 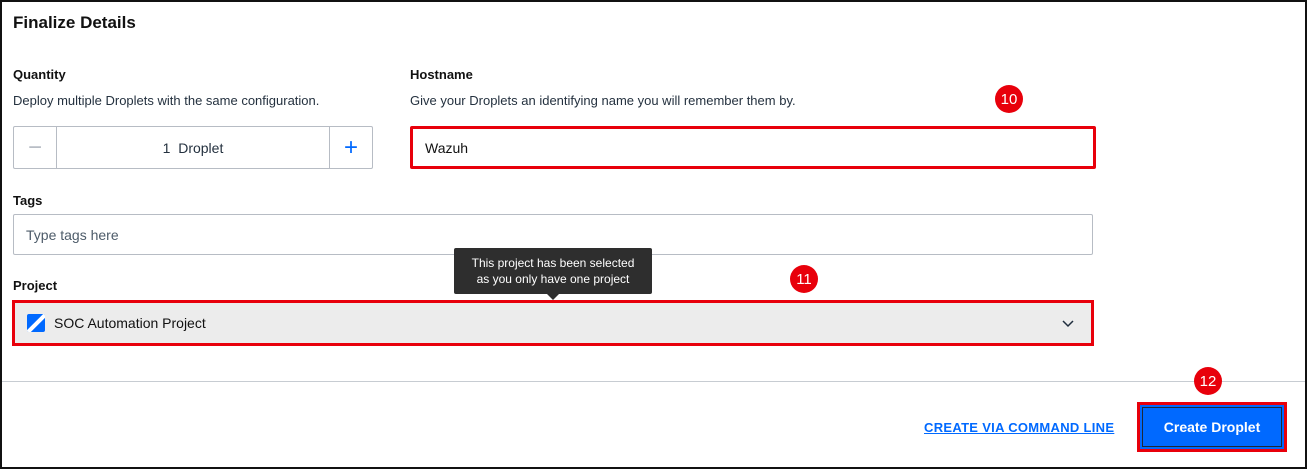 I want to click on quantity-stepper: − 1 Droplet +, so click(x=193, y=147).